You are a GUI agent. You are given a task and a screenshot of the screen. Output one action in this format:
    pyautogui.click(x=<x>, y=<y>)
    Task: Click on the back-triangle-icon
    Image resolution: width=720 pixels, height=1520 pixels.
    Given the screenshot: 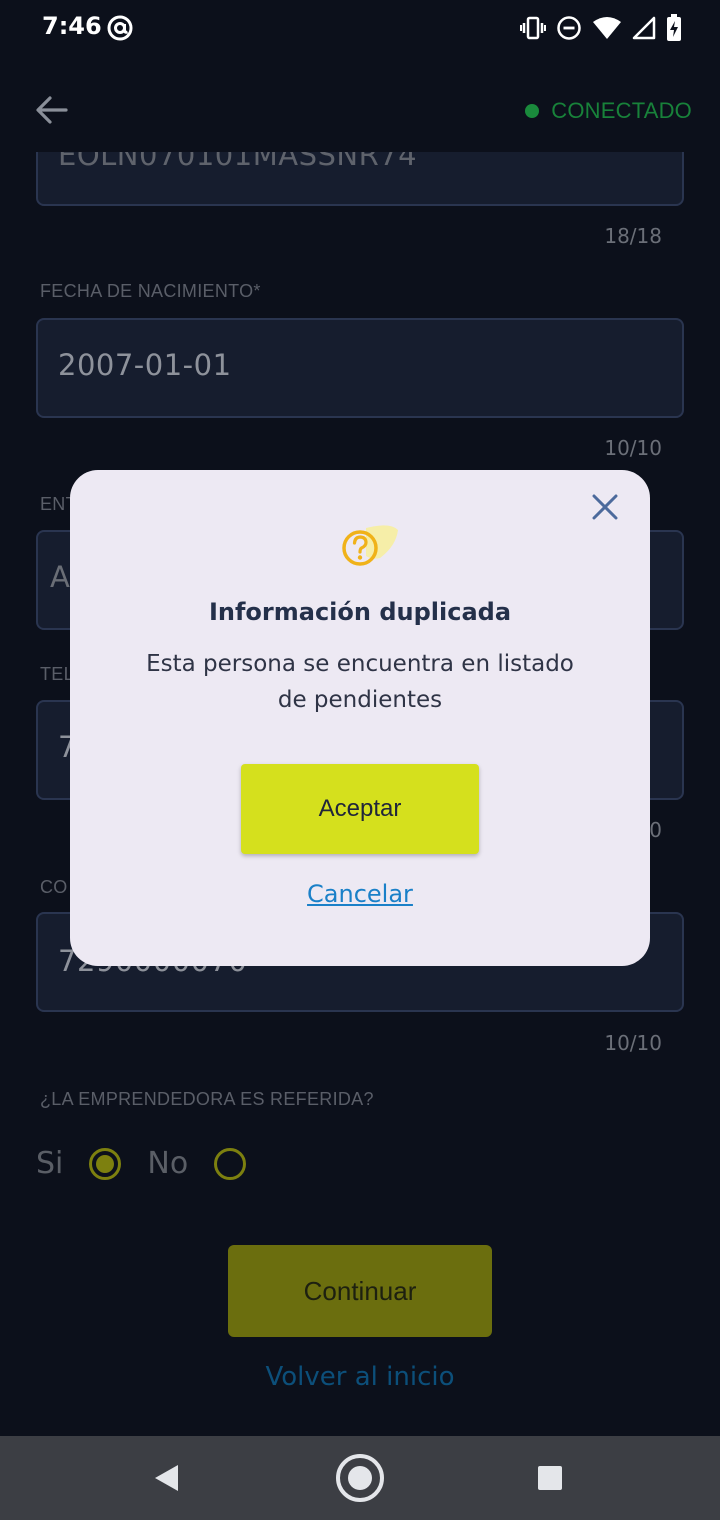 What is the action you would take?
    pyautogui.click(x=166, y=1478)
    